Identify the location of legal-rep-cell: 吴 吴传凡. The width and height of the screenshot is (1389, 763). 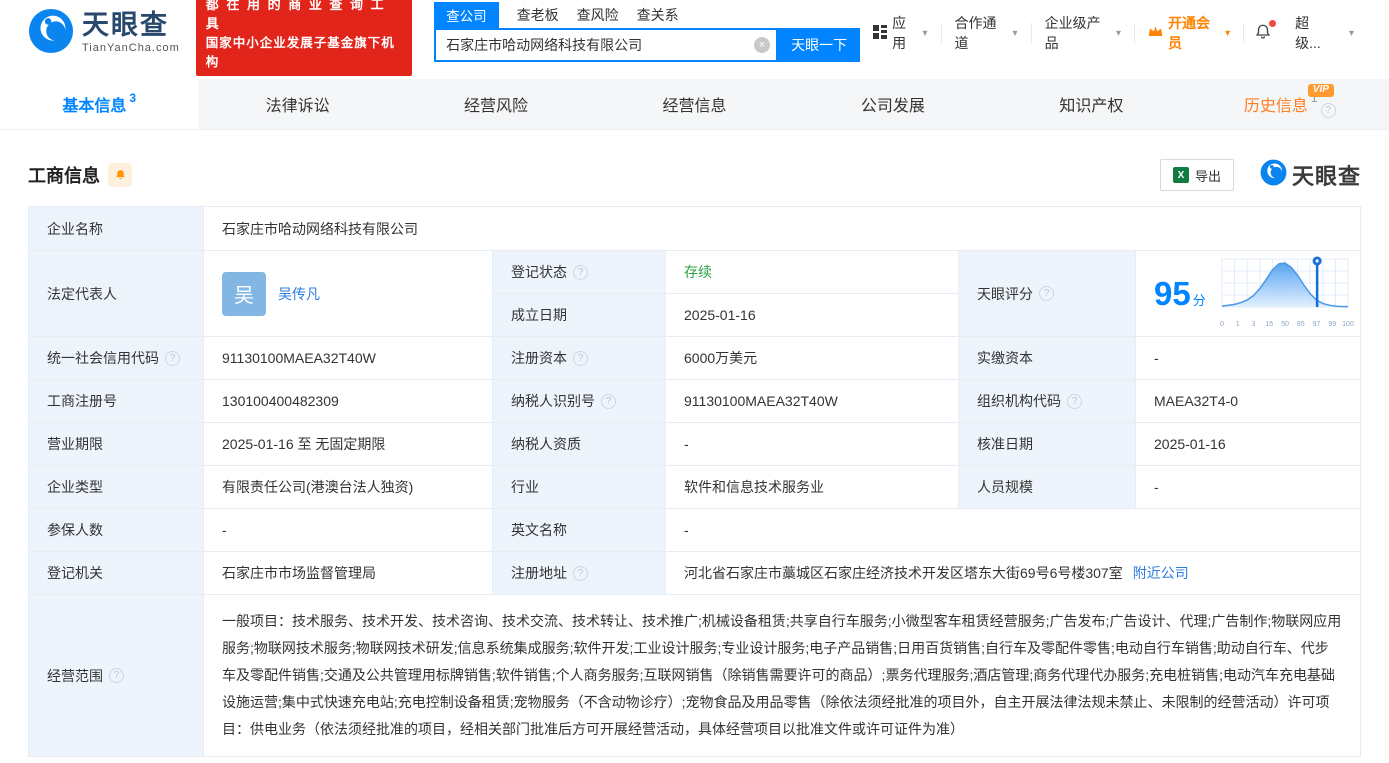
(348, 294).